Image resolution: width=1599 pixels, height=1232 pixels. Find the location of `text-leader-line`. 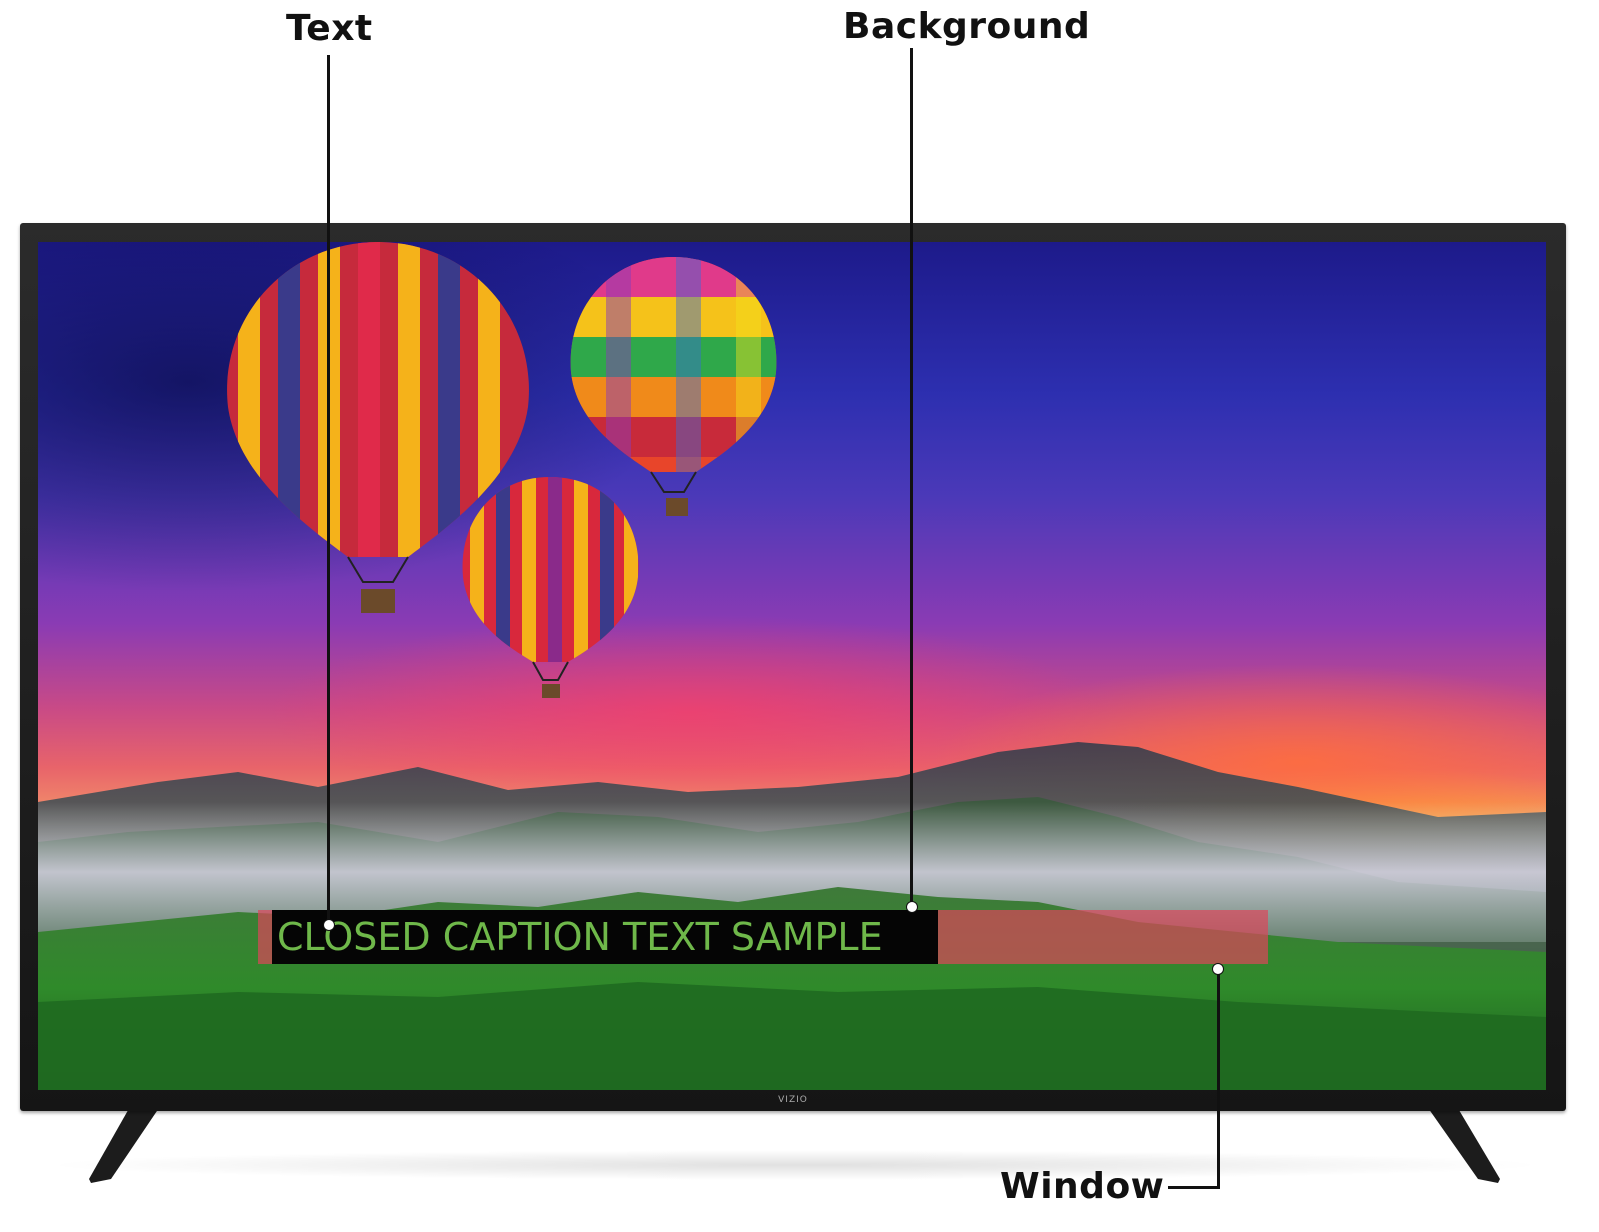

text-leader-line is located at coordinates (328, 490).